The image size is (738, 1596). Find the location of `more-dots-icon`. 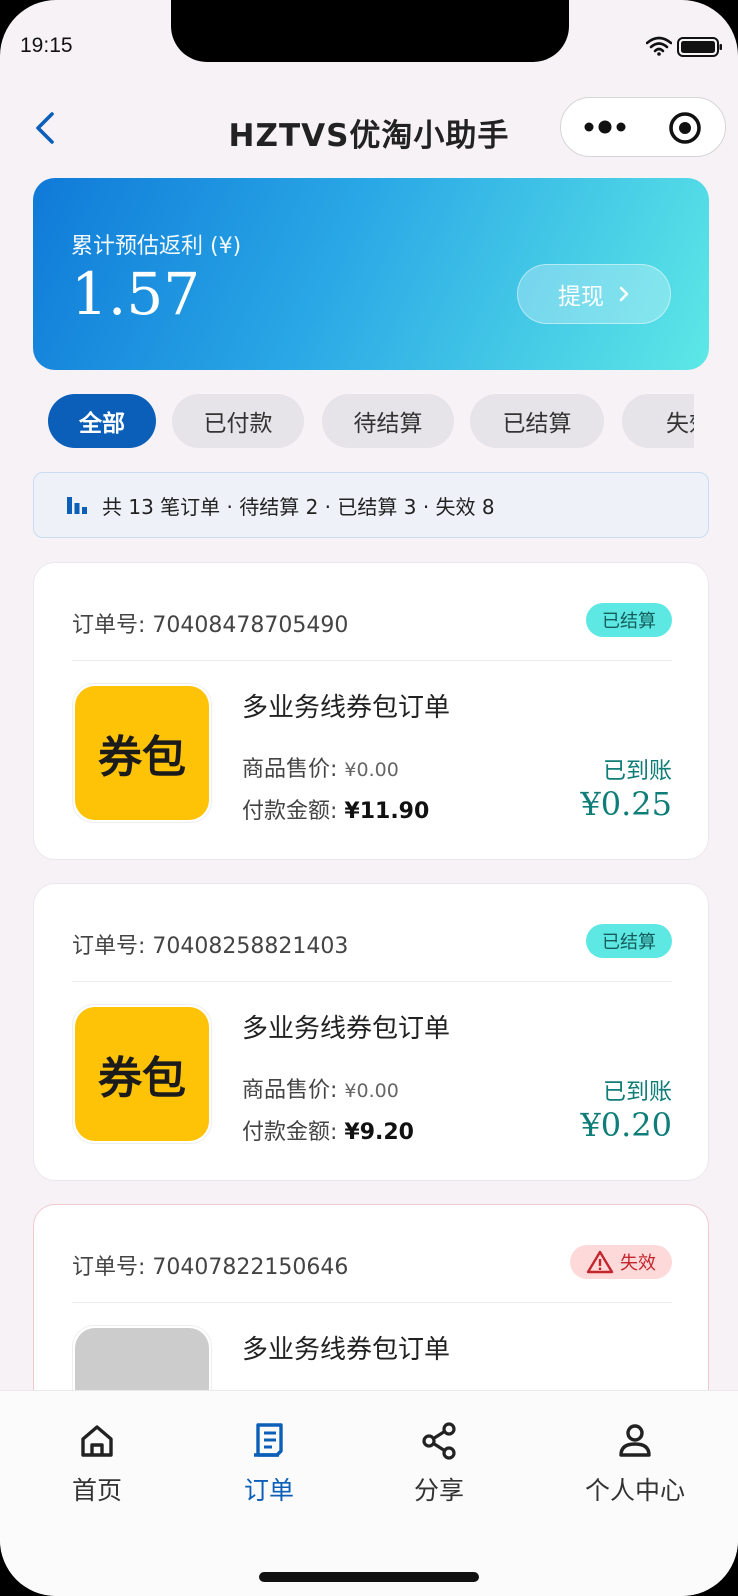

more-dots-icon is located at coordinates (608, 127).